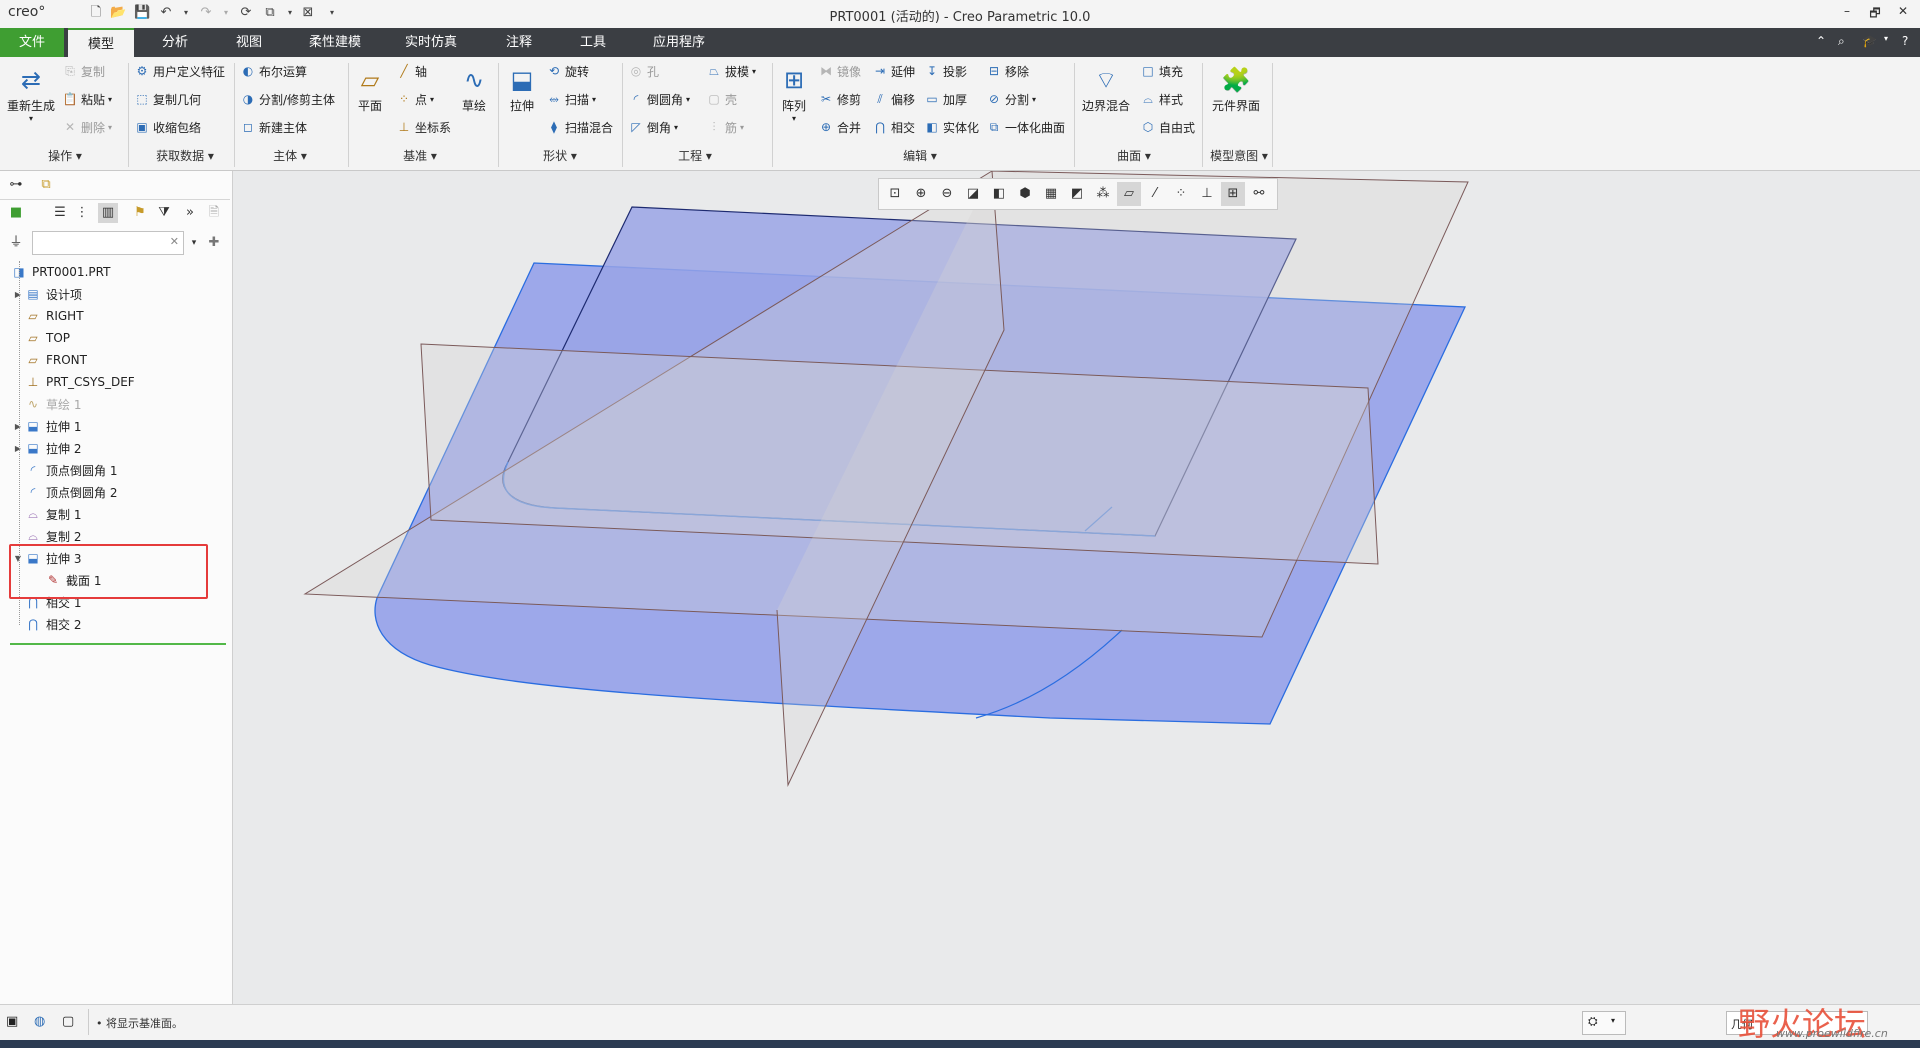 The height and width of the screenshot is (1048, 1920). Describe the element at coordinates (31, 93) in the screenshot. I see `regenerate-button: ⇄ 重新生成 ▾` at that location.